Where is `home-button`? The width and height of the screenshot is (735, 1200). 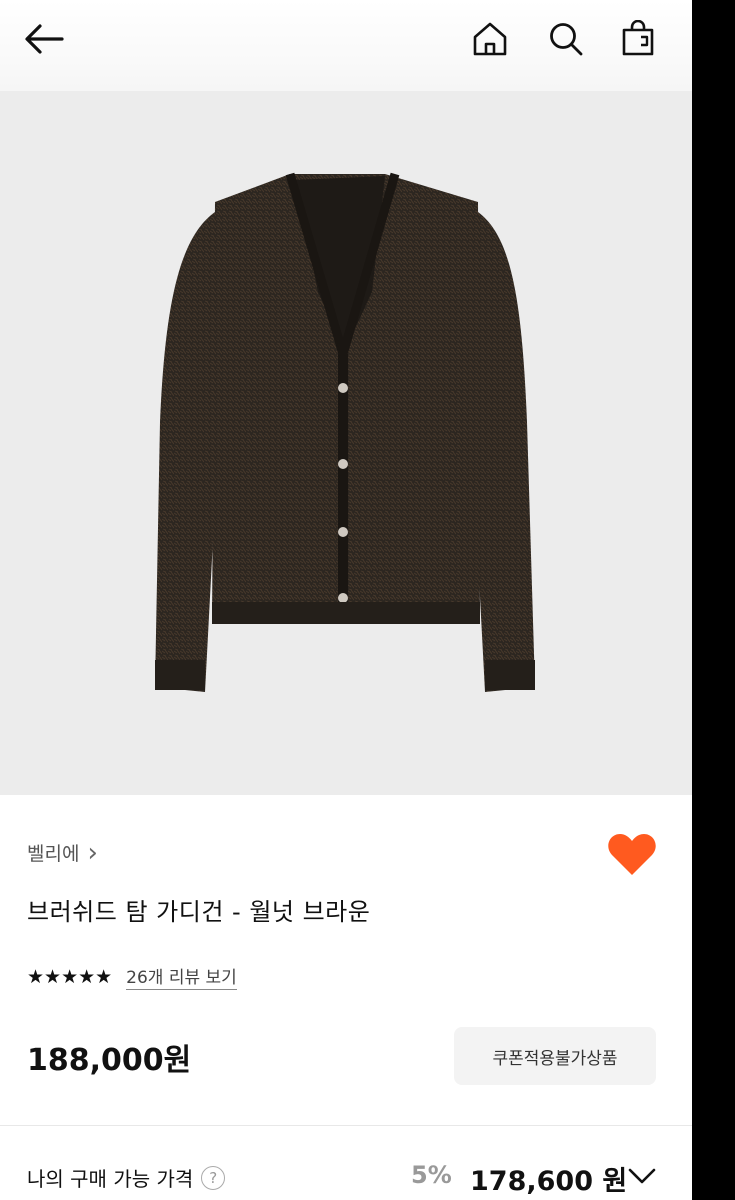
home-button is located at coordinates (490, 39).